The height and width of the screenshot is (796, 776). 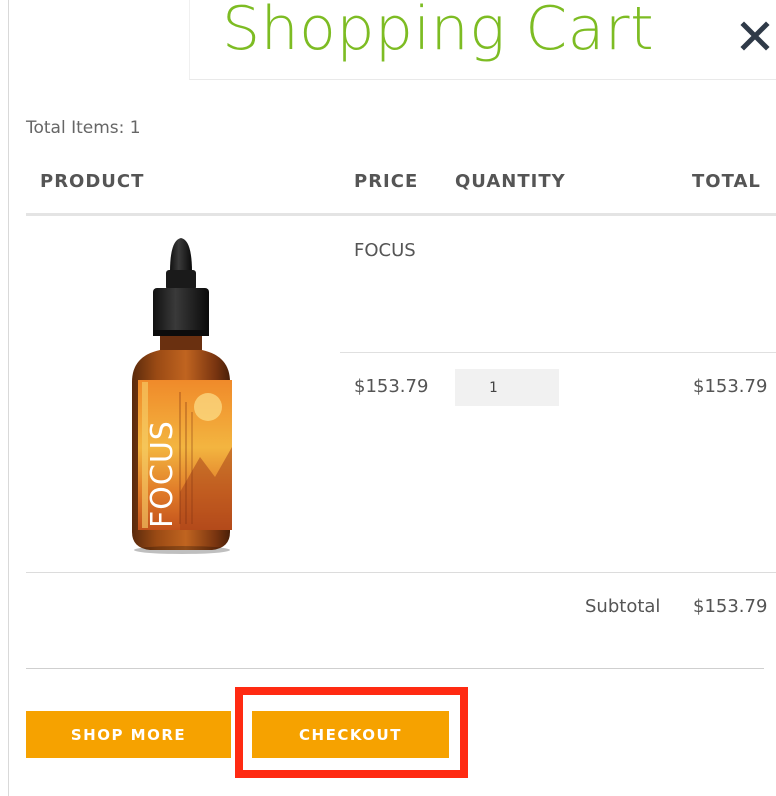 What do you see at coordinates (730, 606) in the screenshot?
I see `subtotal-value: $153.79` at bounding box center [730, 606].